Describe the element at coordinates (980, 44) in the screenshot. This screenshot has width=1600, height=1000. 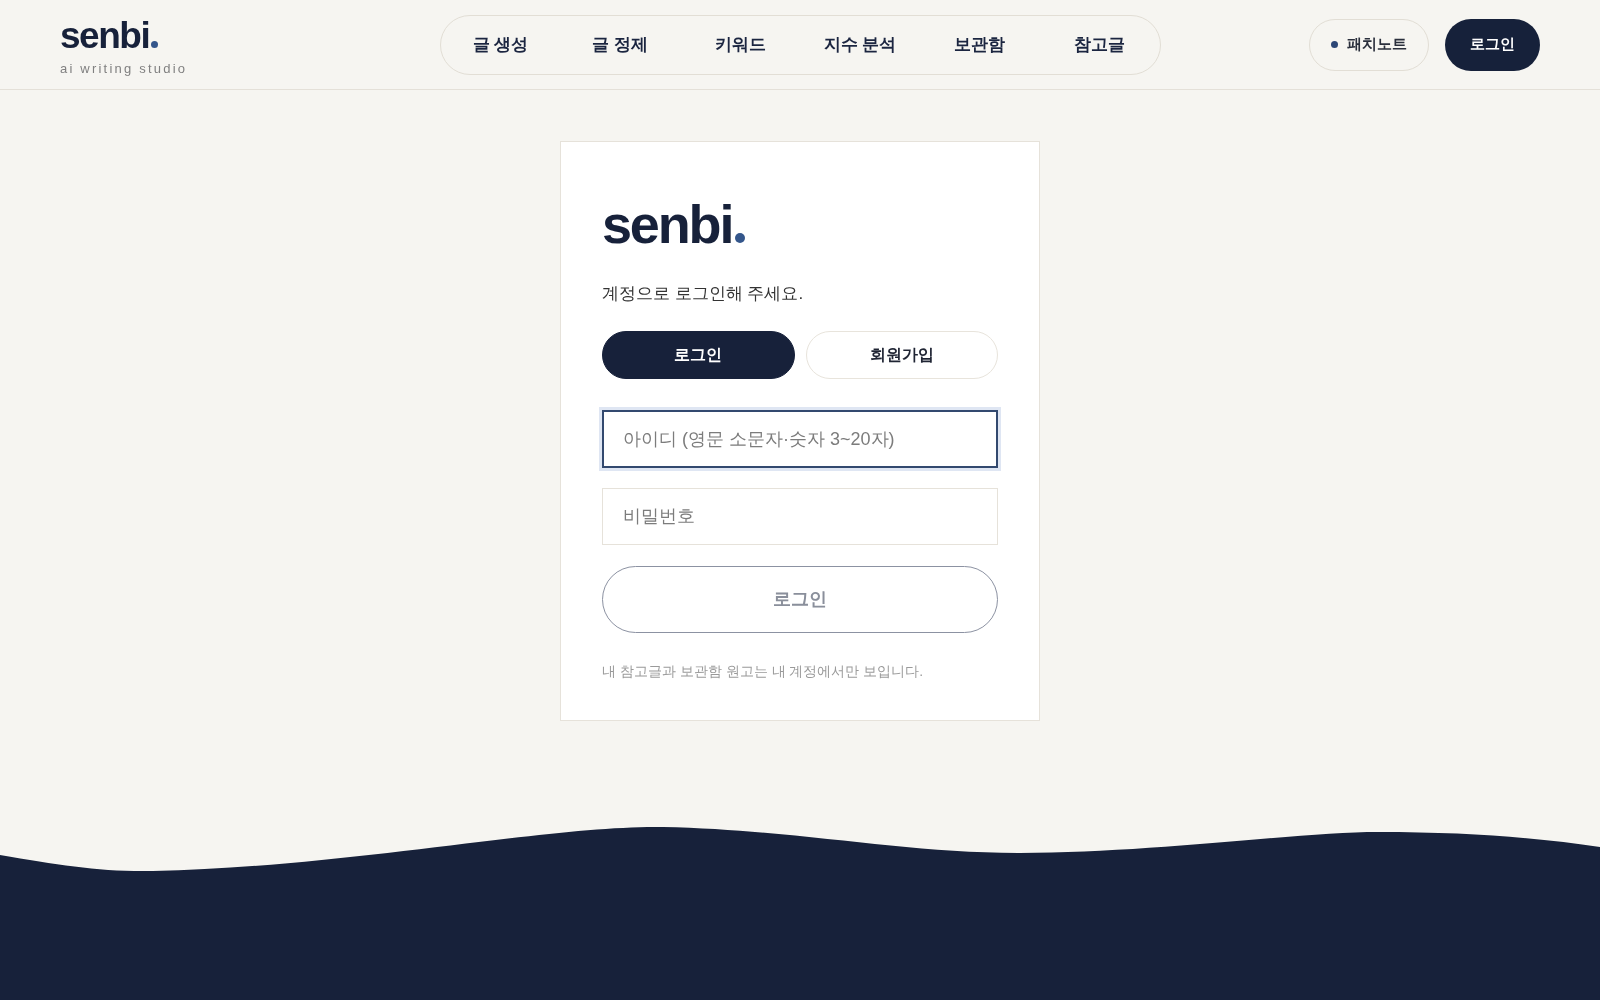
I see `nav-link: 보관함` at that location.